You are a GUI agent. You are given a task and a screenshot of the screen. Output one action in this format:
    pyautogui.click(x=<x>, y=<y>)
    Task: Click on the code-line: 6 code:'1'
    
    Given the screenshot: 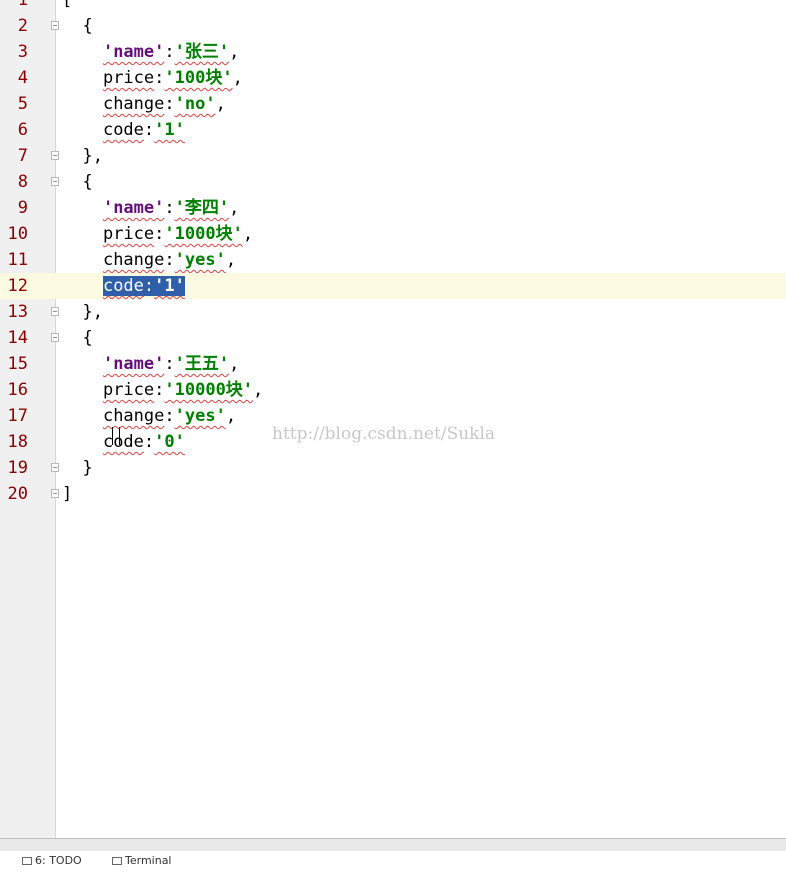 What is the action you would take?
    pyautogui.click(x=393, y=130)
    